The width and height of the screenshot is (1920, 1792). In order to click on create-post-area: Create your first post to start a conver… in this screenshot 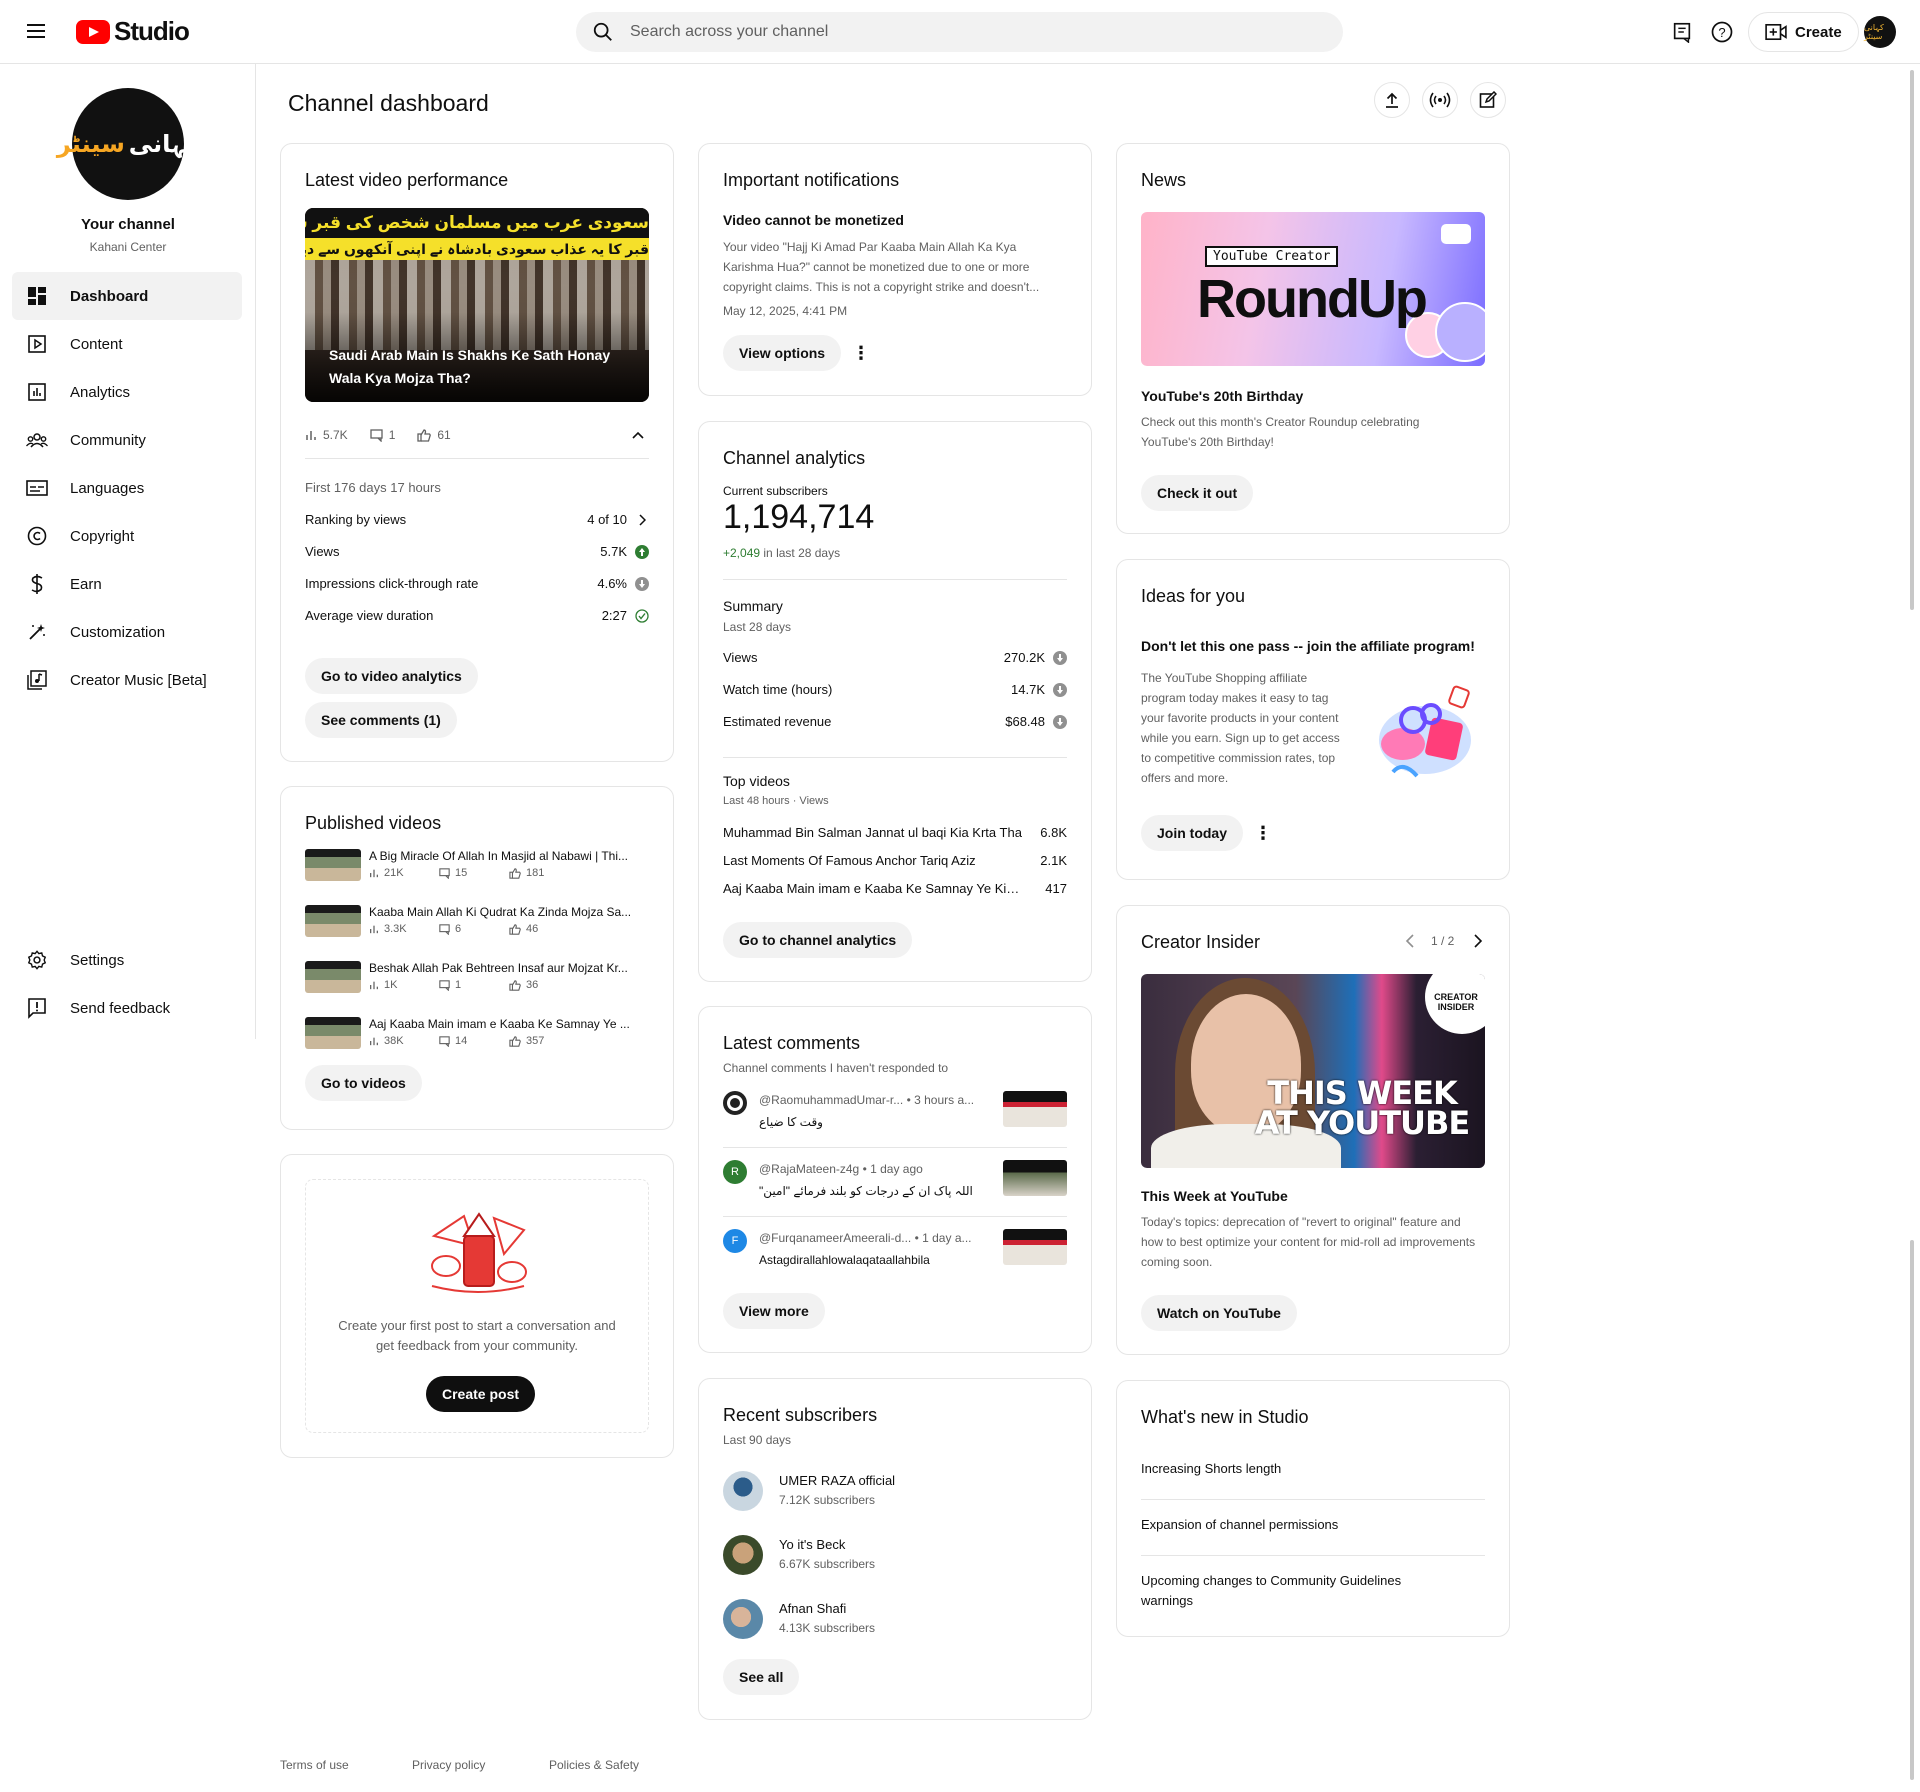, I will do `click(477, 1306)`.